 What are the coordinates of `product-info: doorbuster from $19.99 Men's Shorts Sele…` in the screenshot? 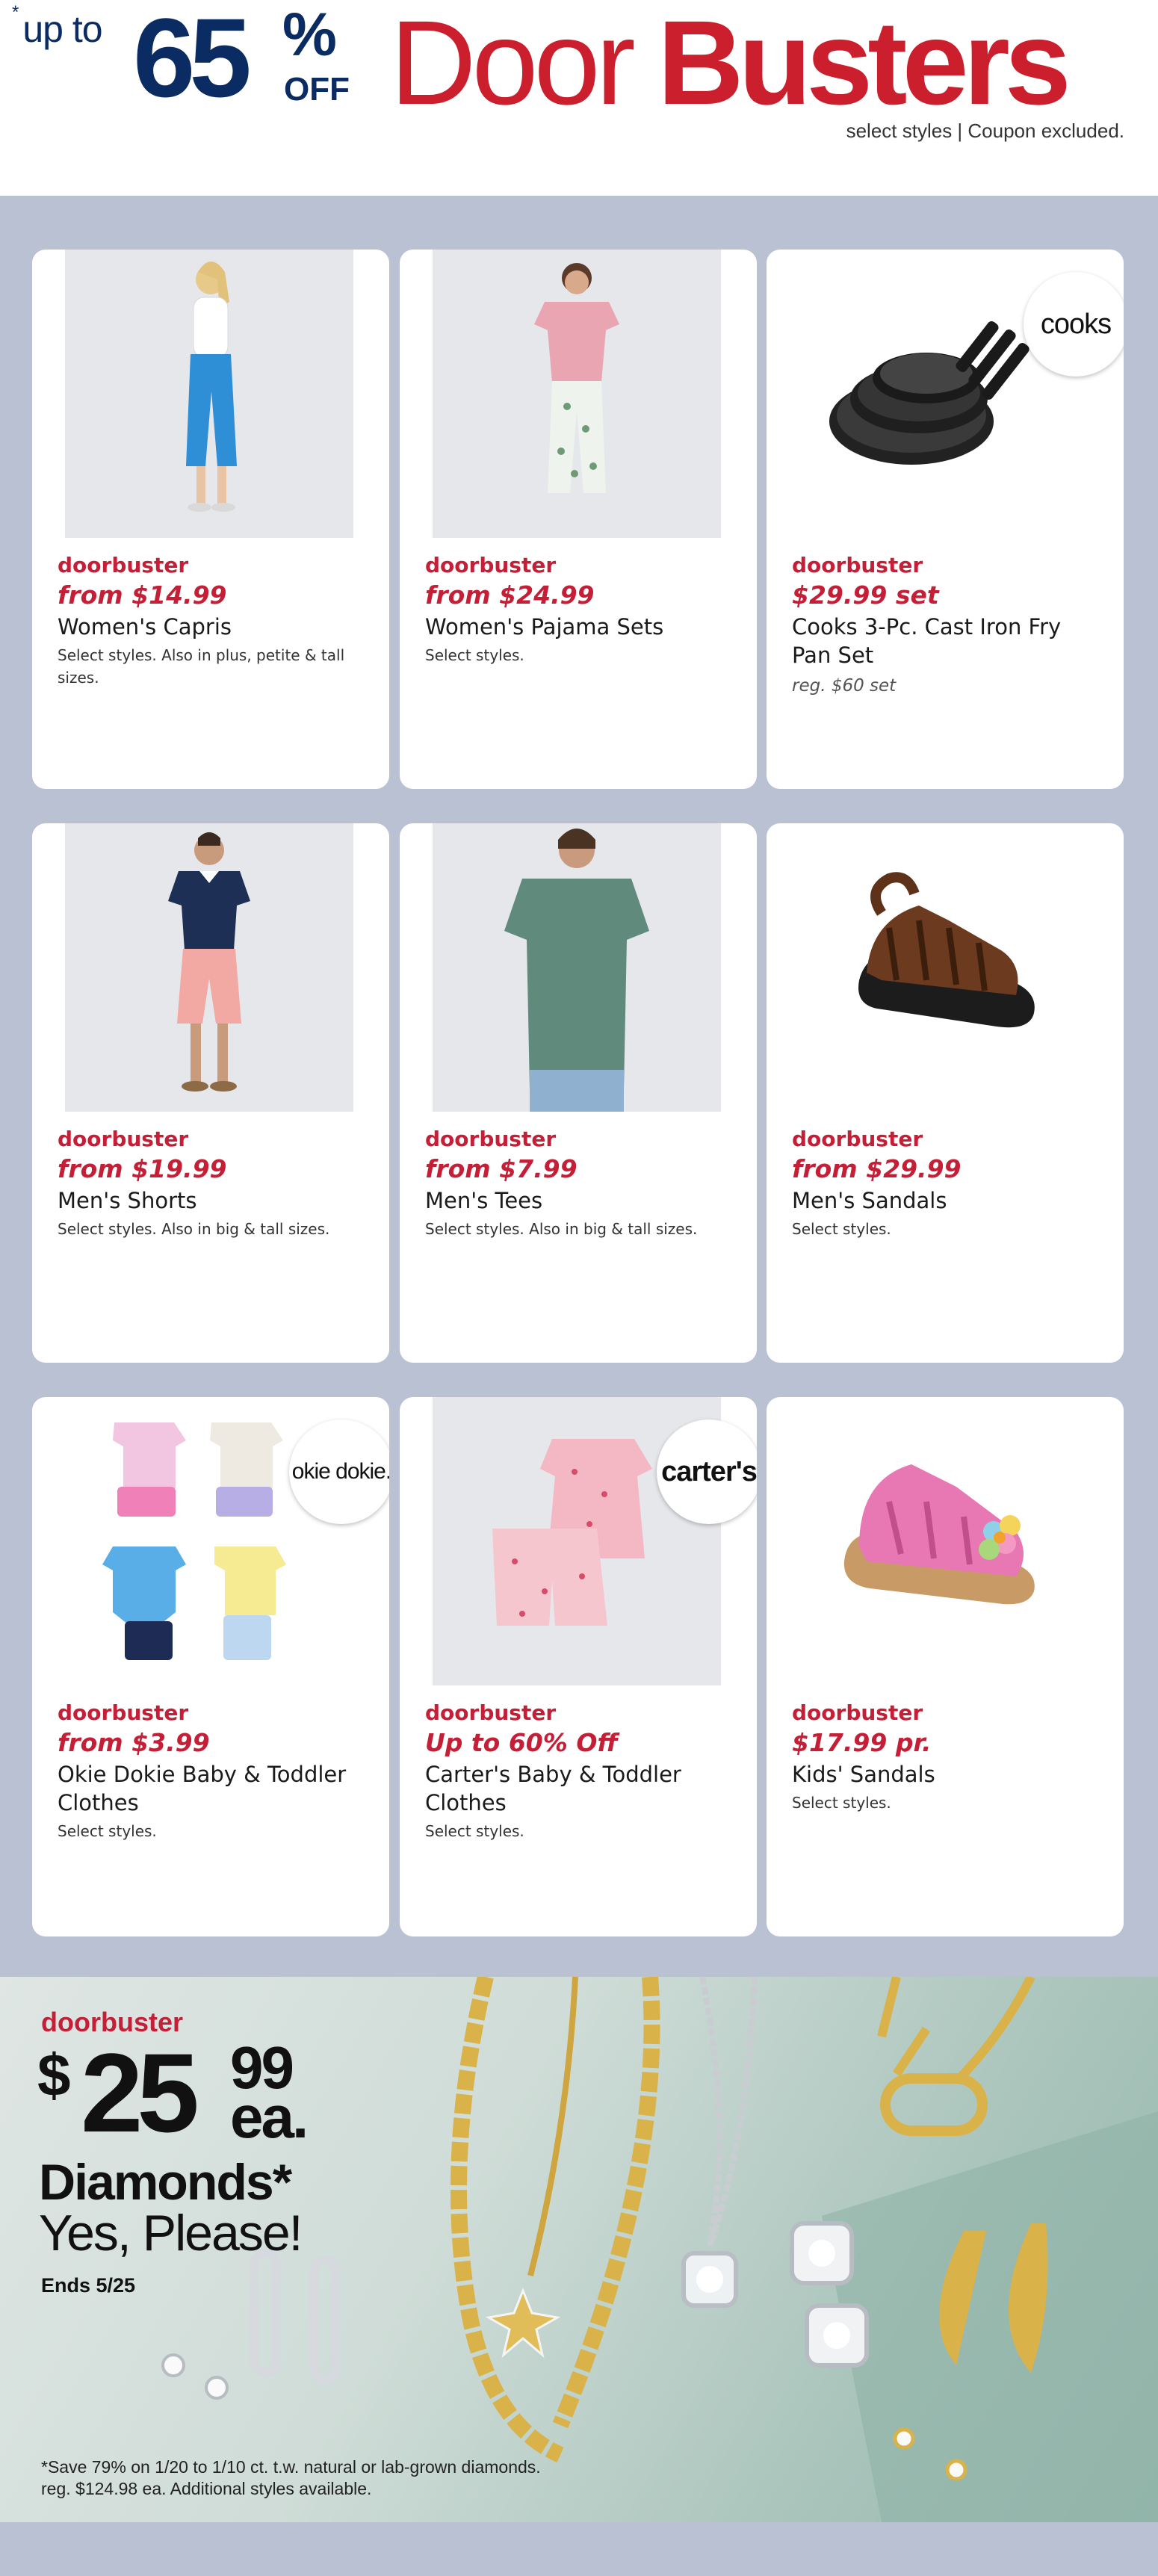 It's located at (214, 1182).